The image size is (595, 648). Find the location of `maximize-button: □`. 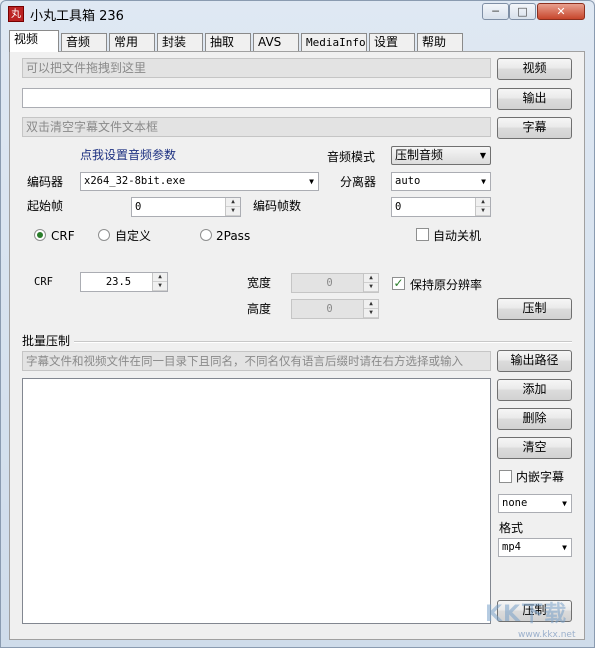

maximize-button: □ is located at coordinates (522, 11).